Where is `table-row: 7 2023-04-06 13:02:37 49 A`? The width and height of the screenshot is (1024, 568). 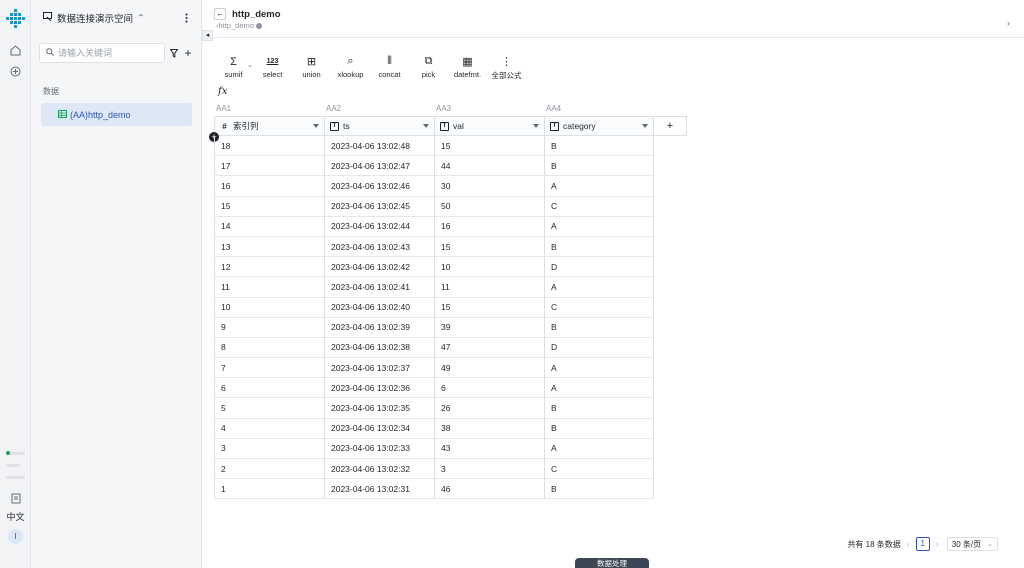
table-row: 7 2023-04-06 13:02:37 49 A is located at coordinates (434, 368).